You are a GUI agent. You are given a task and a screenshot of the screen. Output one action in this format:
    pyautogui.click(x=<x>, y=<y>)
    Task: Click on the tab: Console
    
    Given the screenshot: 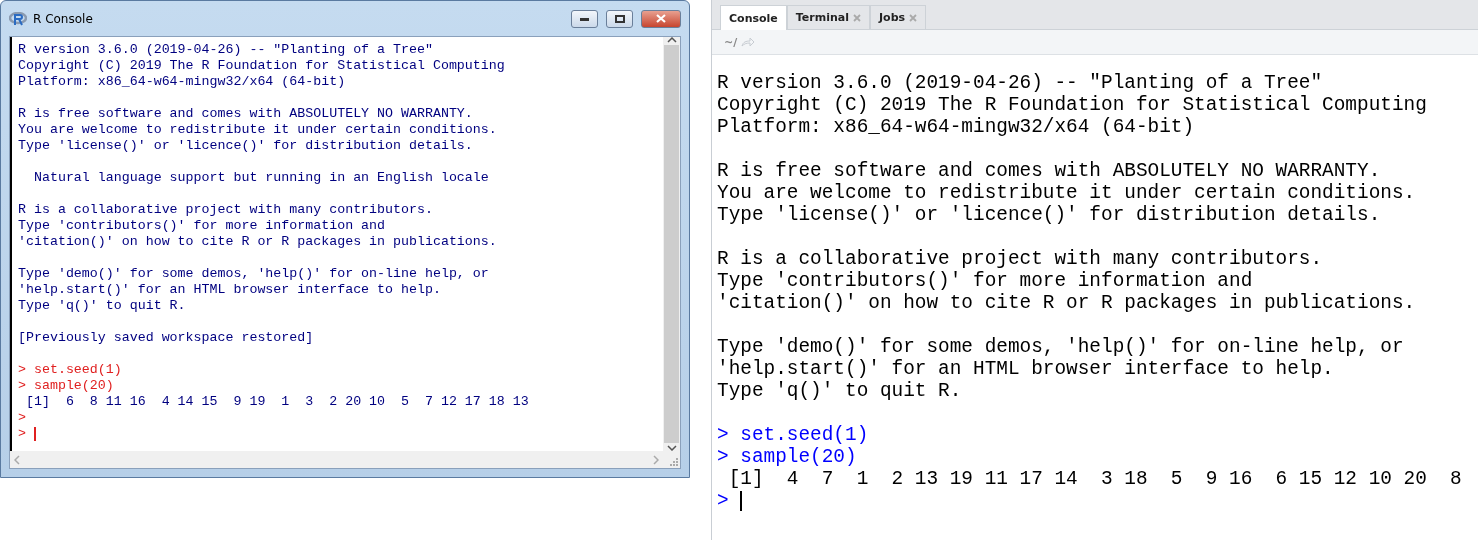 What is the action you would take?
    pyautogui.click(x=753, y=17)
    